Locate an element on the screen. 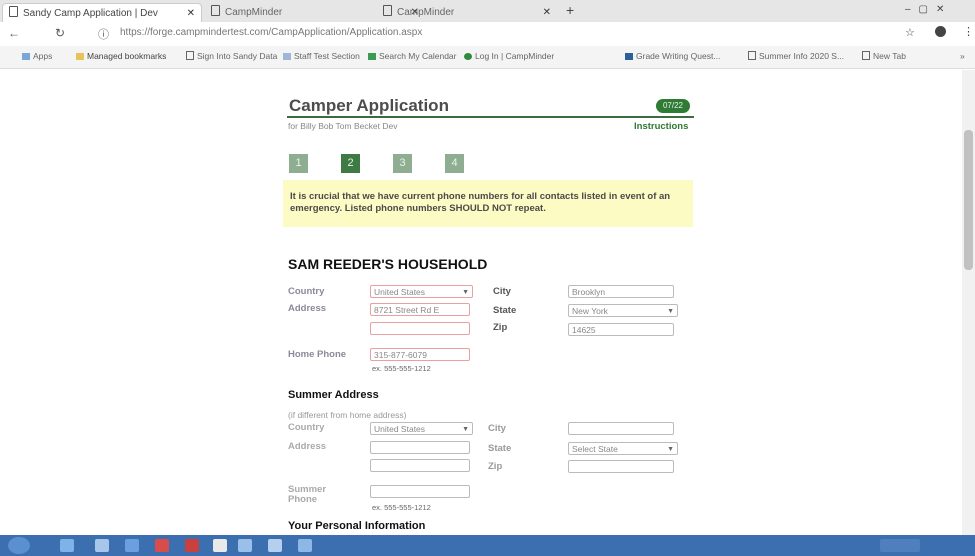  country-select: United States ▼ is located at coordinates (421, 291).